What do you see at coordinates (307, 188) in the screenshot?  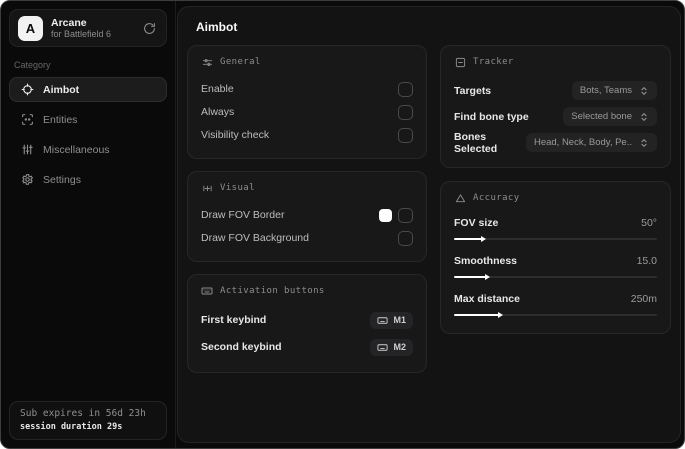 I see `visual-card-header: Visual` at bounding box center [307, 188].